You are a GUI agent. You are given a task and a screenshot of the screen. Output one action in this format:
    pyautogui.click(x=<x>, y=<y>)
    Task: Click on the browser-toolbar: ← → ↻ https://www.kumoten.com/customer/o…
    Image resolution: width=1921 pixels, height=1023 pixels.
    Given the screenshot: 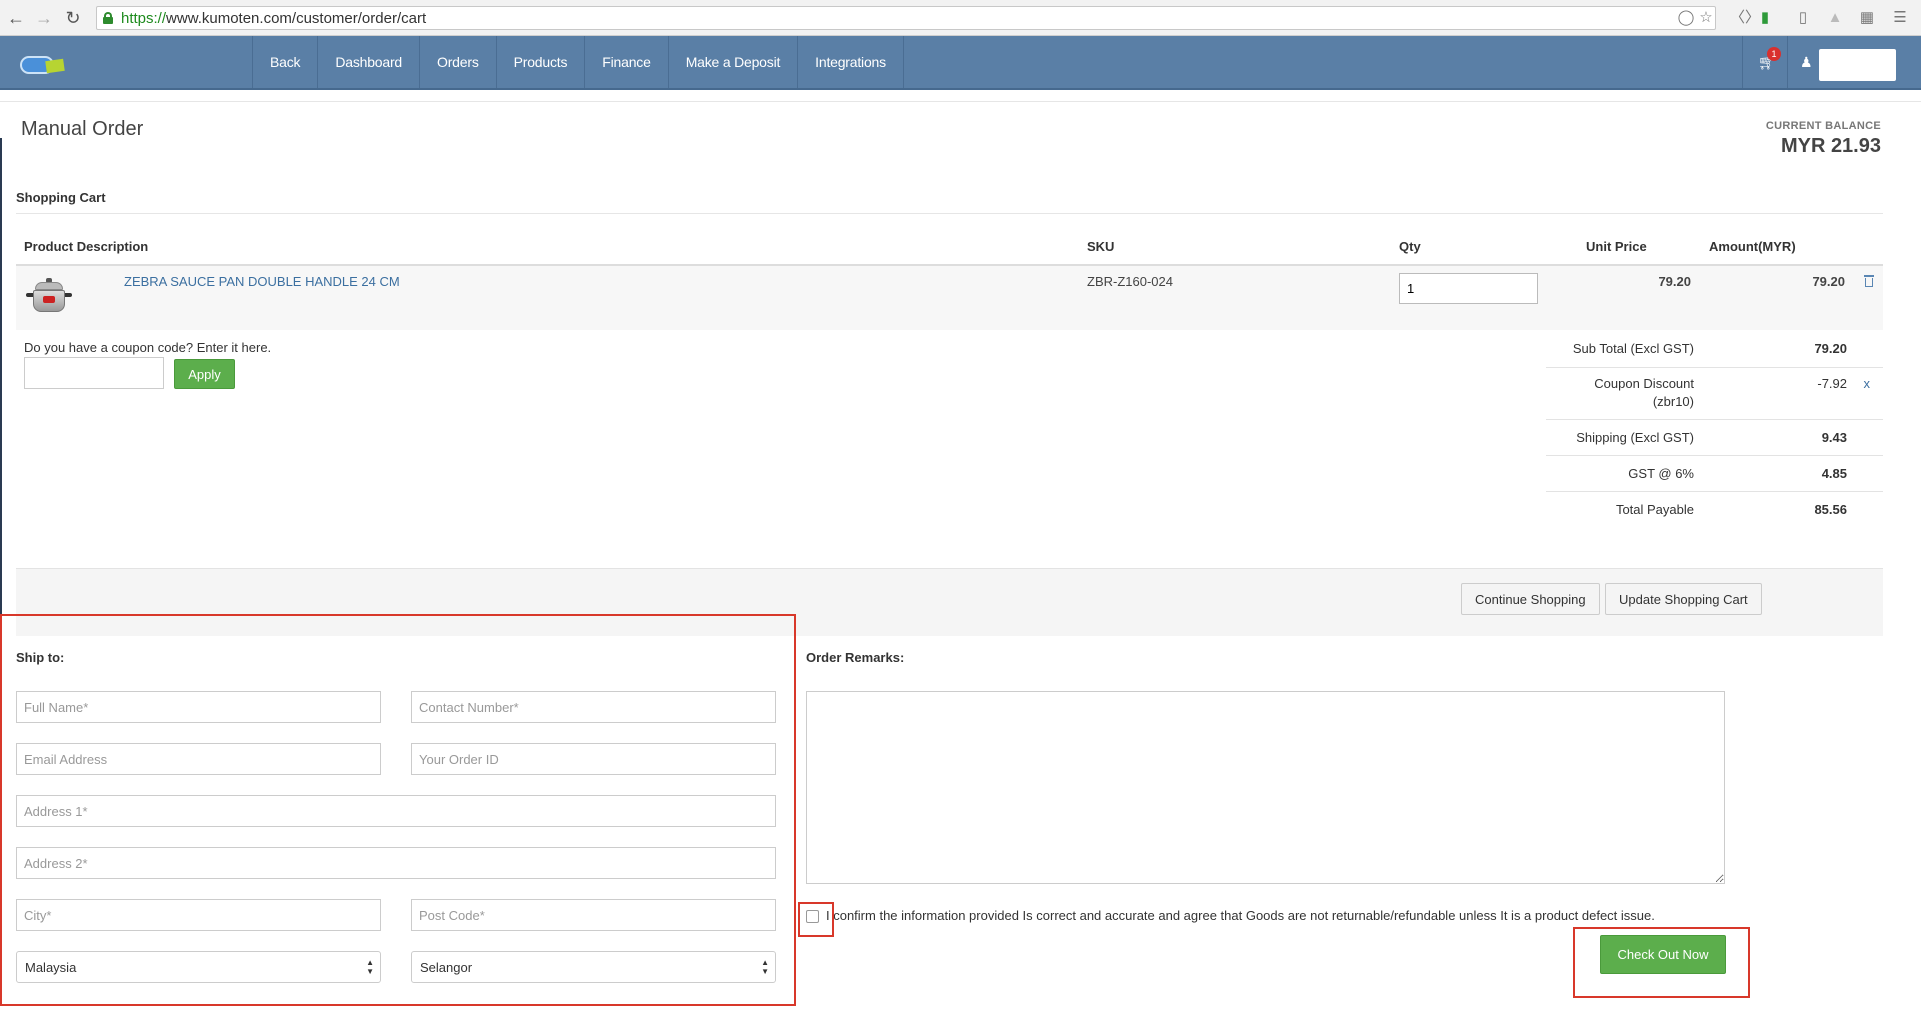 What is the action you would take?
    pyautogui.click(x=960, y=18)
    